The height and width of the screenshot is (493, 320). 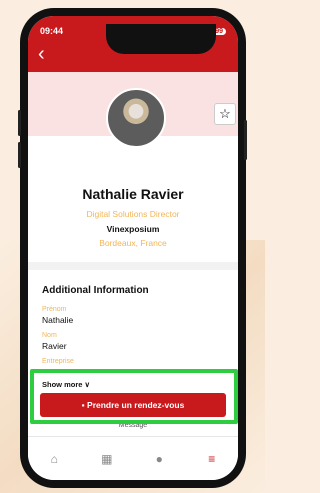 What do you see at coordinates (49, 335) in the screenshot?
I see `field-label-nom: Nom` at bounding box center [49, 335].